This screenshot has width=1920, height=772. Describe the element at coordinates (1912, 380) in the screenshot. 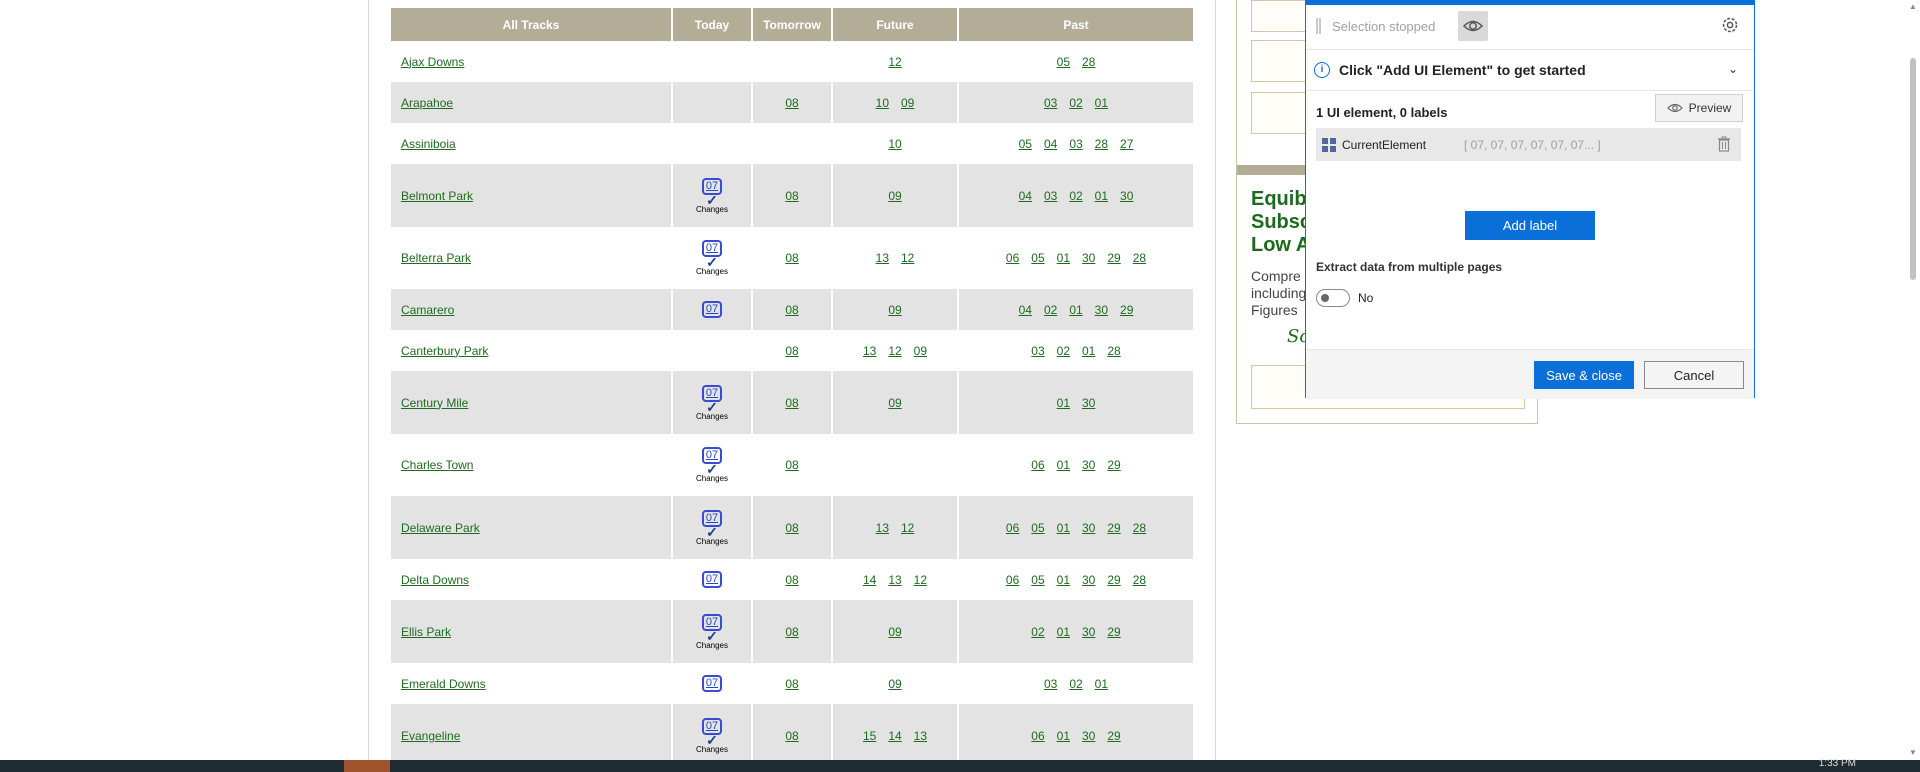

I see `vertical-scrollbar: ▲ ▼` at that location.